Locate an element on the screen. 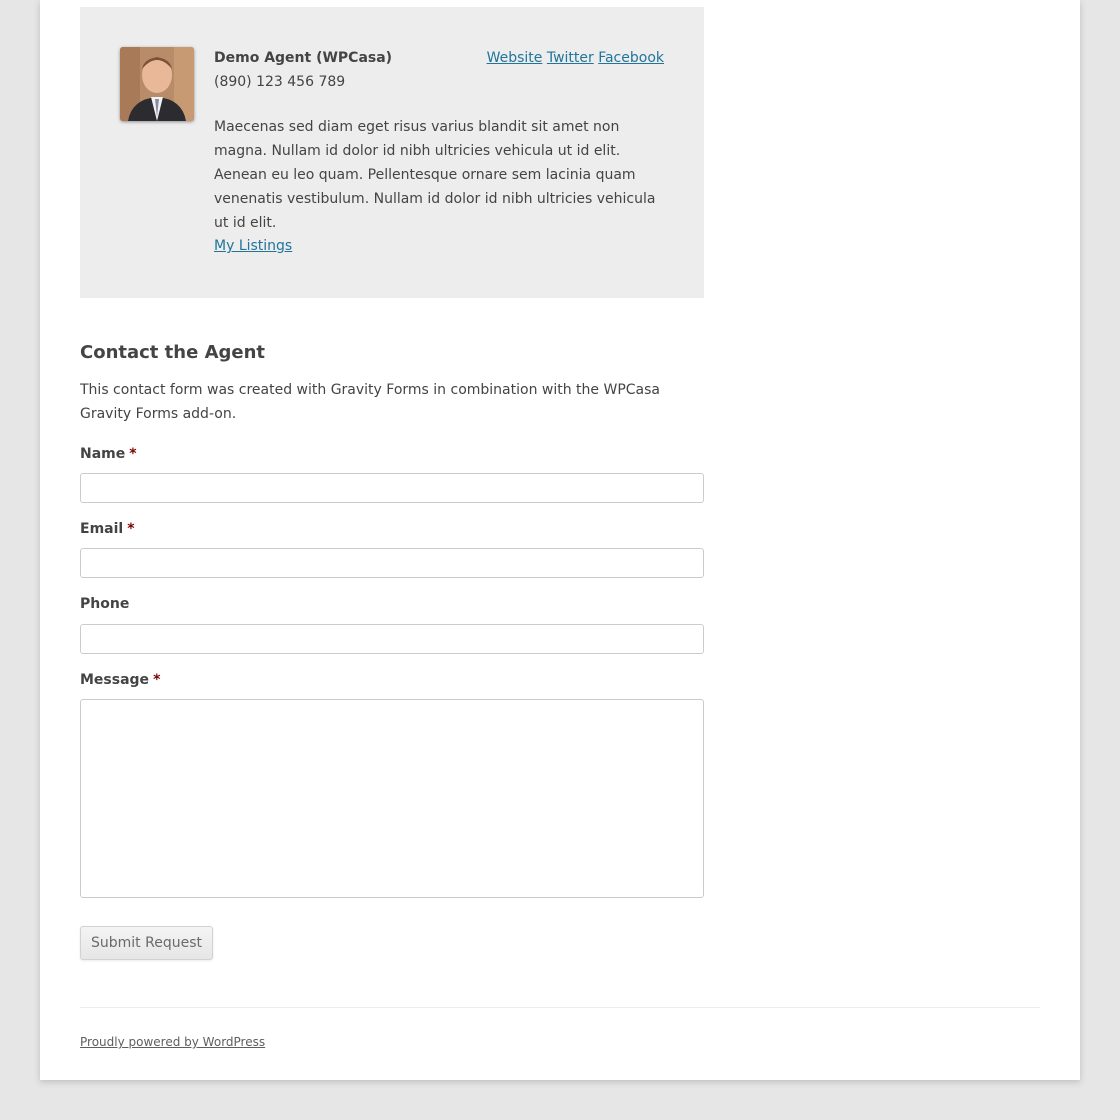 The width and height of the screenshot is (1120, 1120). phone-field-label: Phone is located at coordinates (104, 604).